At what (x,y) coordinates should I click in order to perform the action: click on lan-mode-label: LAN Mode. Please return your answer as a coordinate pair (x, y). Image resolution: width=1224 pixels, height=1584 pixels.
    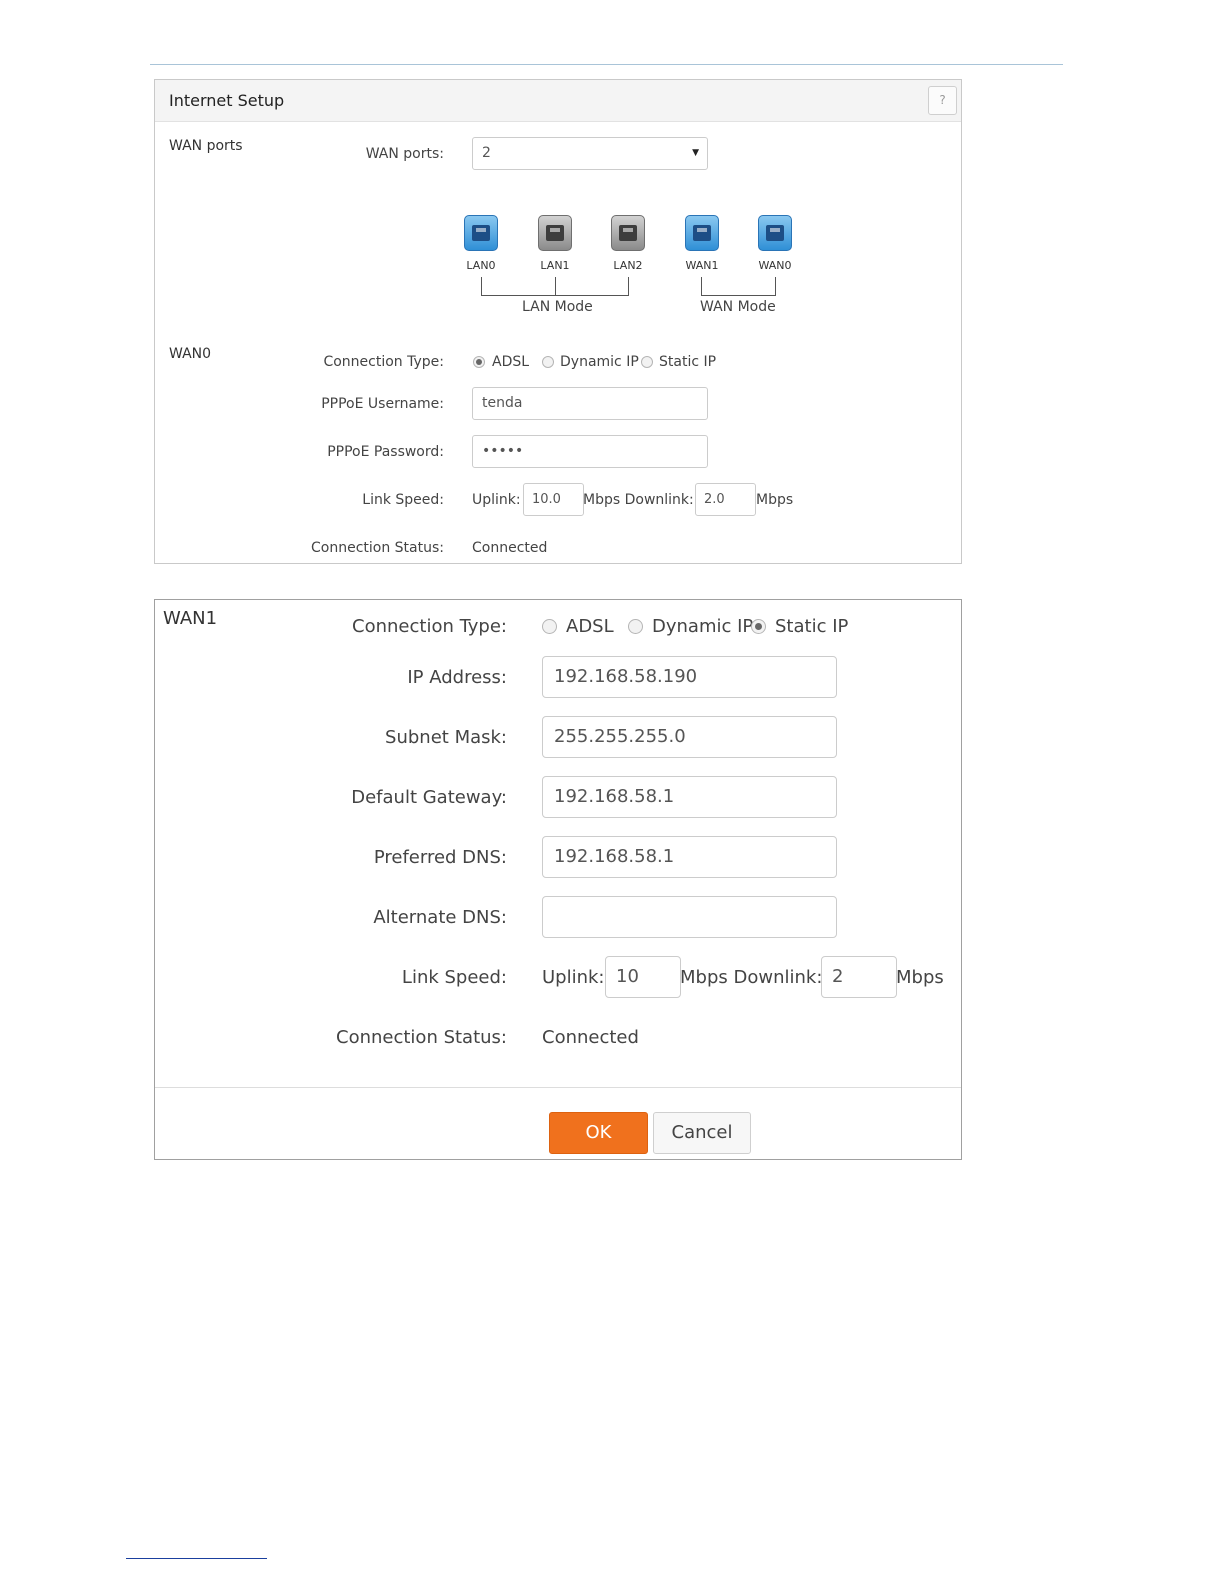
    Looking at the image, I should click on (557, 307).